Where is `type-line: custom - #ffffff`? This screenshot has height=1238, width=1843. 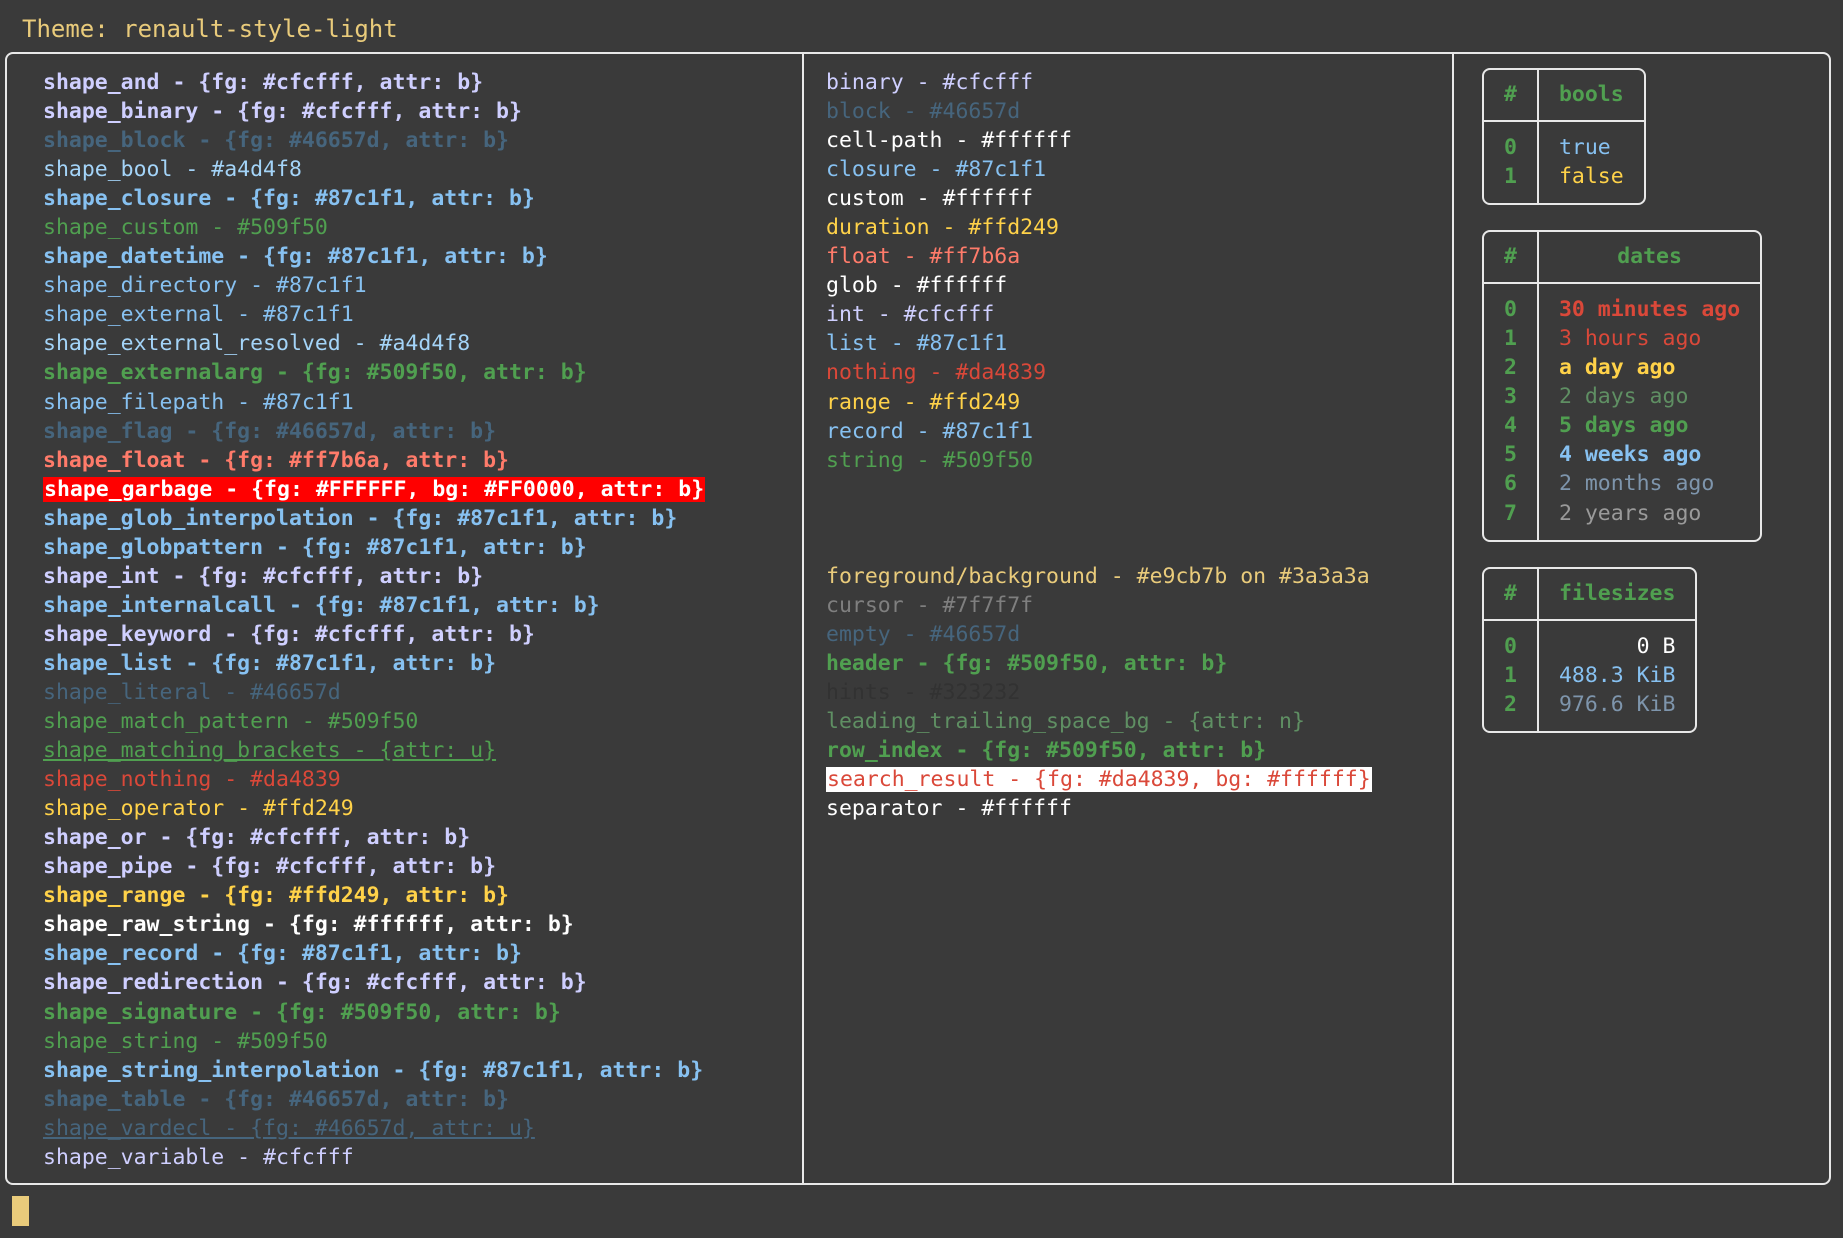
type-line: custom - #ffffff is located at coordinates (930, 199).